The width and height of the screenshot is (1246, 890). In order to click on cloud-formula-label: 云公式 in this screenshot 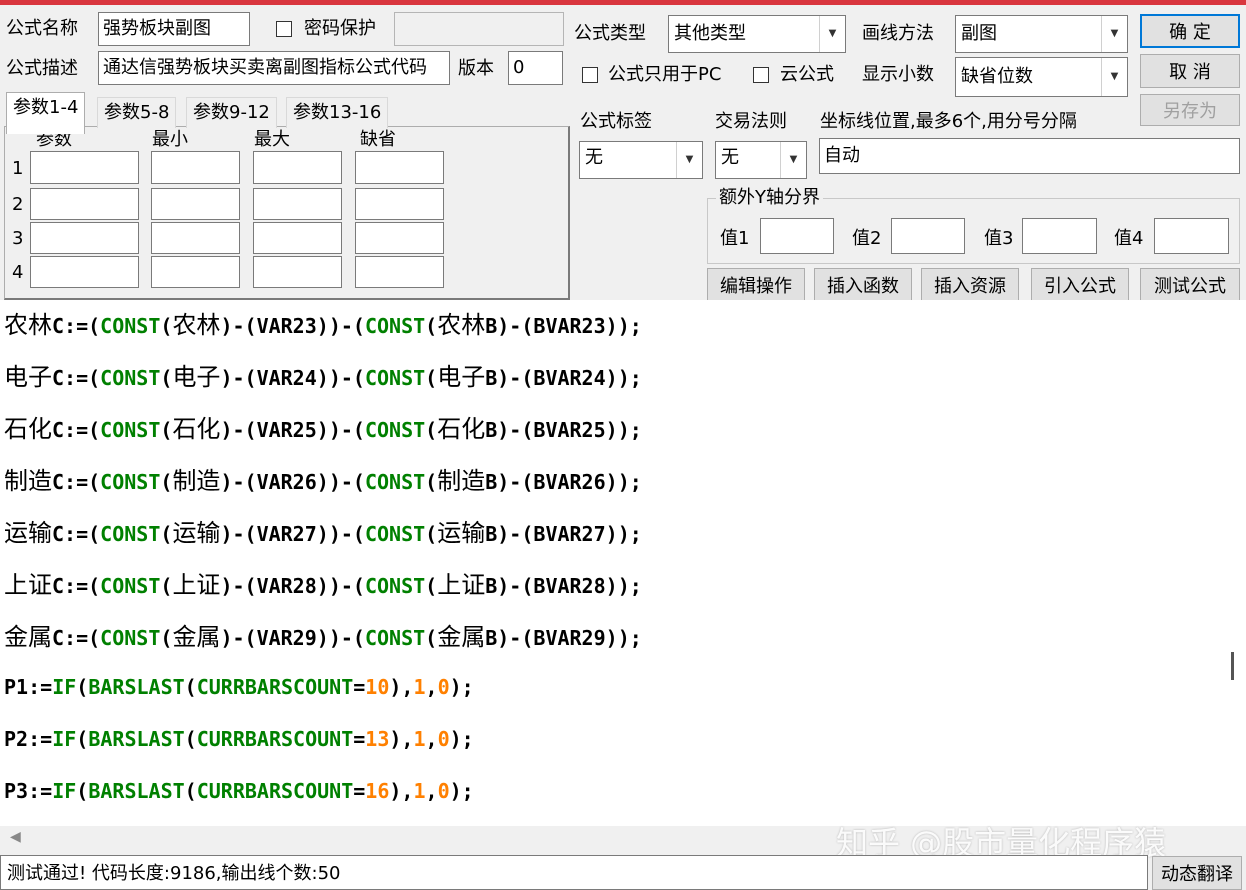, I will do `click(807, 74)`.